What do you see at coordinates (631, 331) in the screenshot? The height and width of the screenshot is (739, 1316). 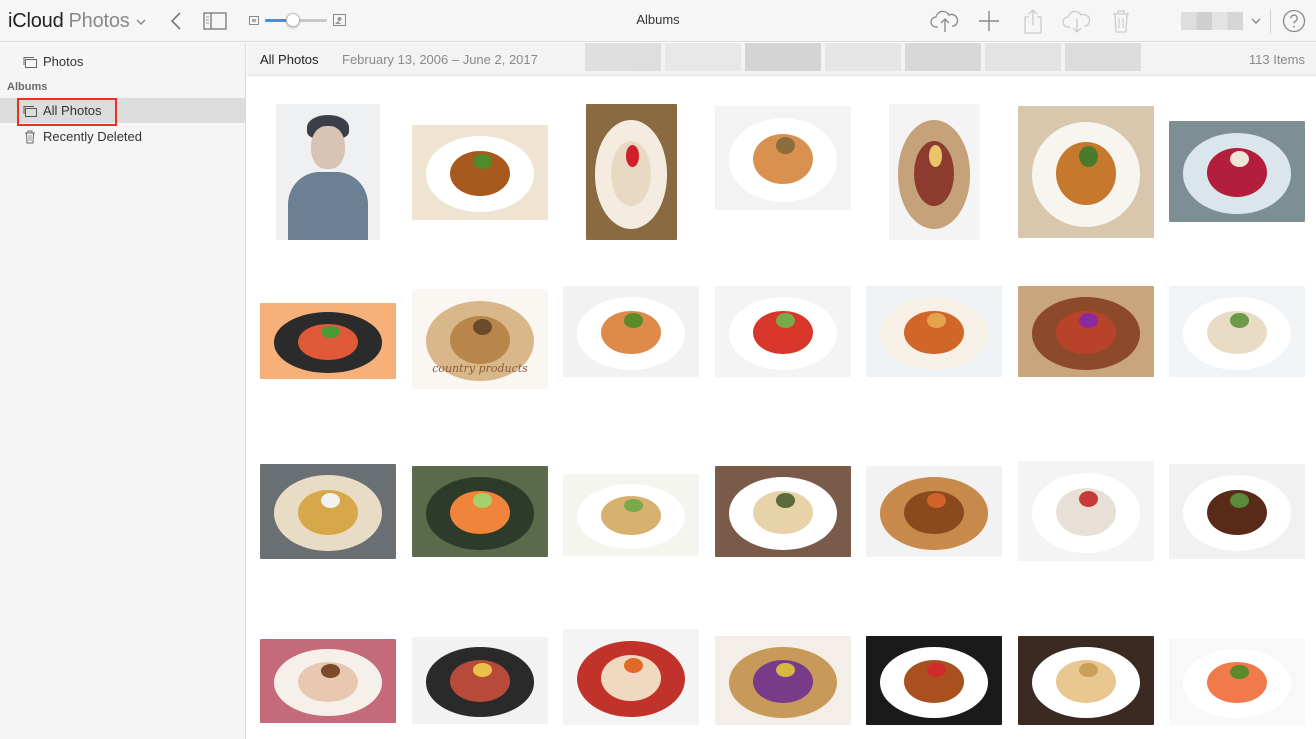 I see `photo-thumbnail-fish-fillet` at bounding box center [631, 331].